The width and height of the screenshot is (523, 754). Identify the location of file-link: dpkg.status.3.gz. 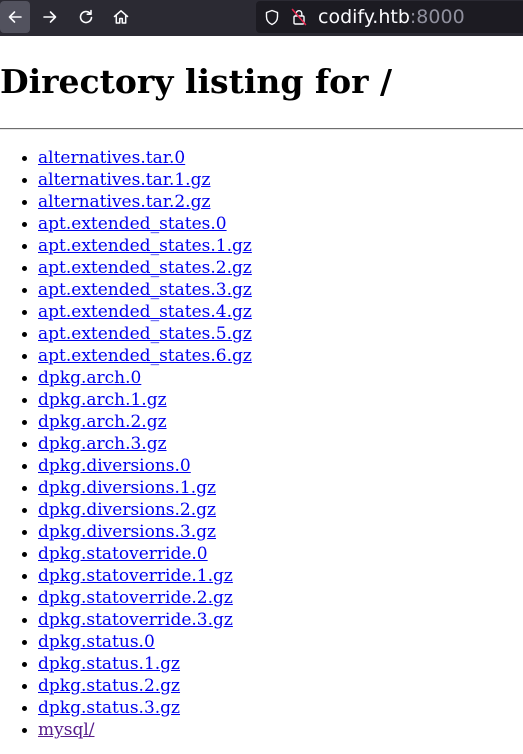
(109, 708).